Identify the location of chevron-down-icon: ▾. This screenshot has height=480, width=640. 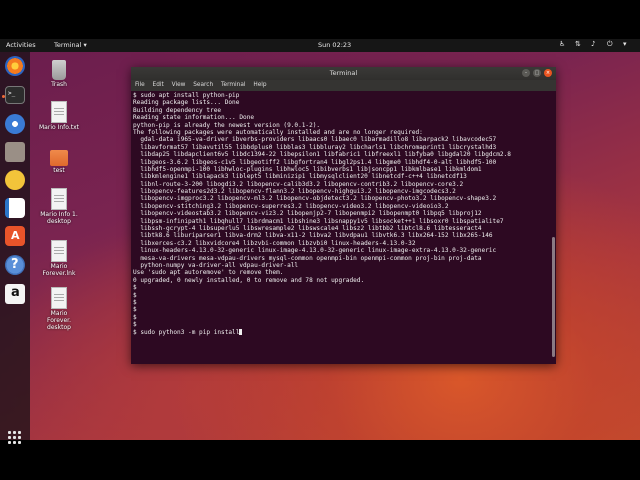
(626, 44).